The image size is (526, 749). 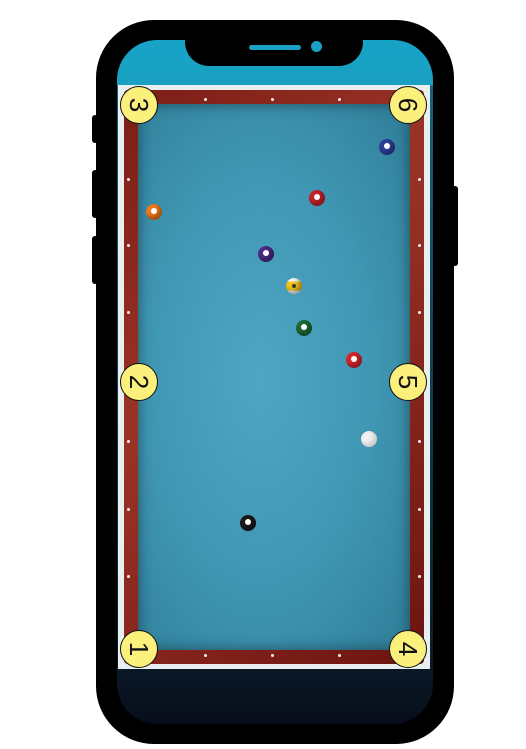 I want to click on pocket-4-label: 4, so click(x=408, y=649).